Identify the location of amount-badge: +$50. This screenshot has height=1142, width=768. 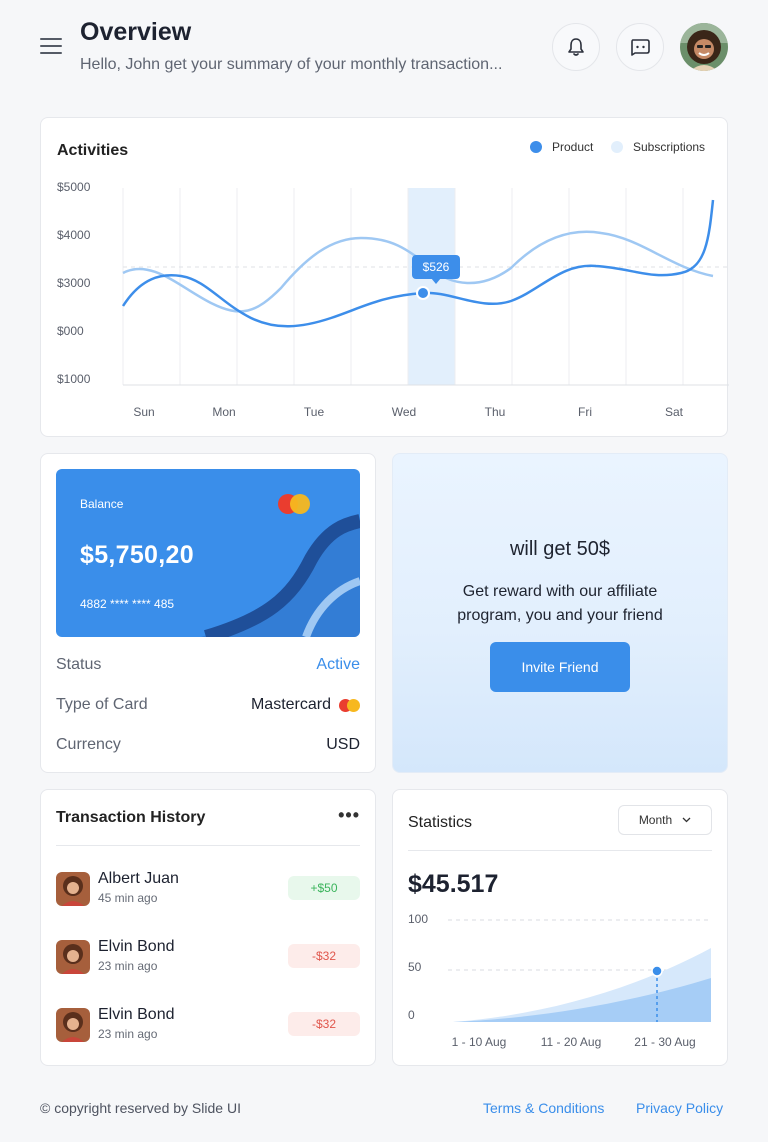
(324, 888).